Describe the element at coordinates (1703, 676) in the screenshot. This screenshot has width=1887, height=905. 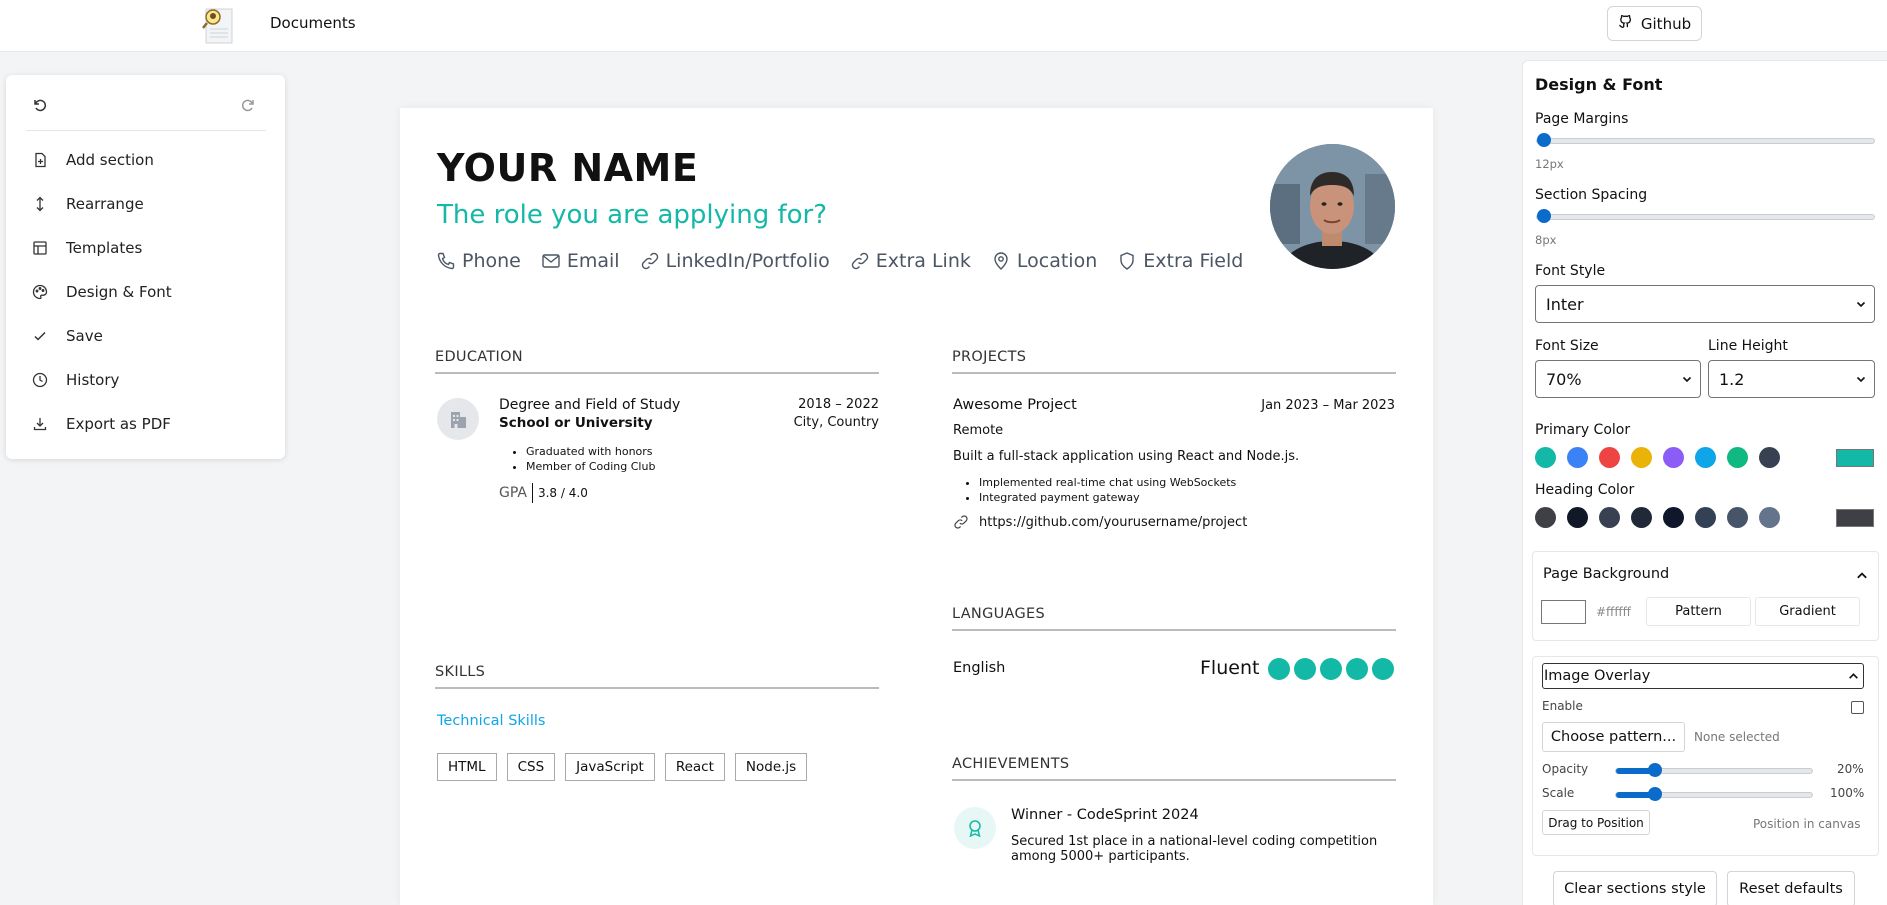
I see `image-overlay-header: Image Overlay` at that location.